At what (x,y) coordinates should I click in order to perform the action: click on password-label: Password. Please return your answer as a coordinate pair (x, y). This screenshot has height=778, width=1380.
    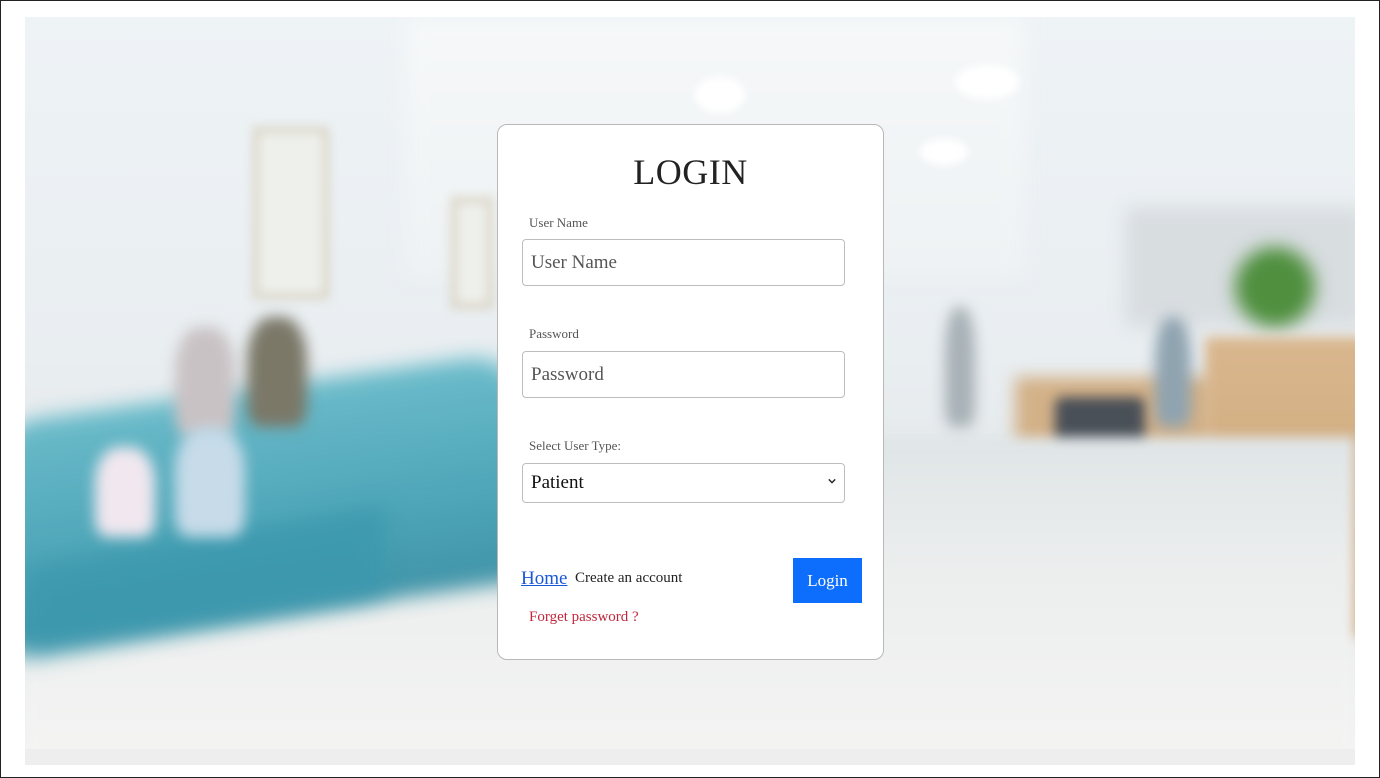
    Looking at the image, I should click on (554, 333).